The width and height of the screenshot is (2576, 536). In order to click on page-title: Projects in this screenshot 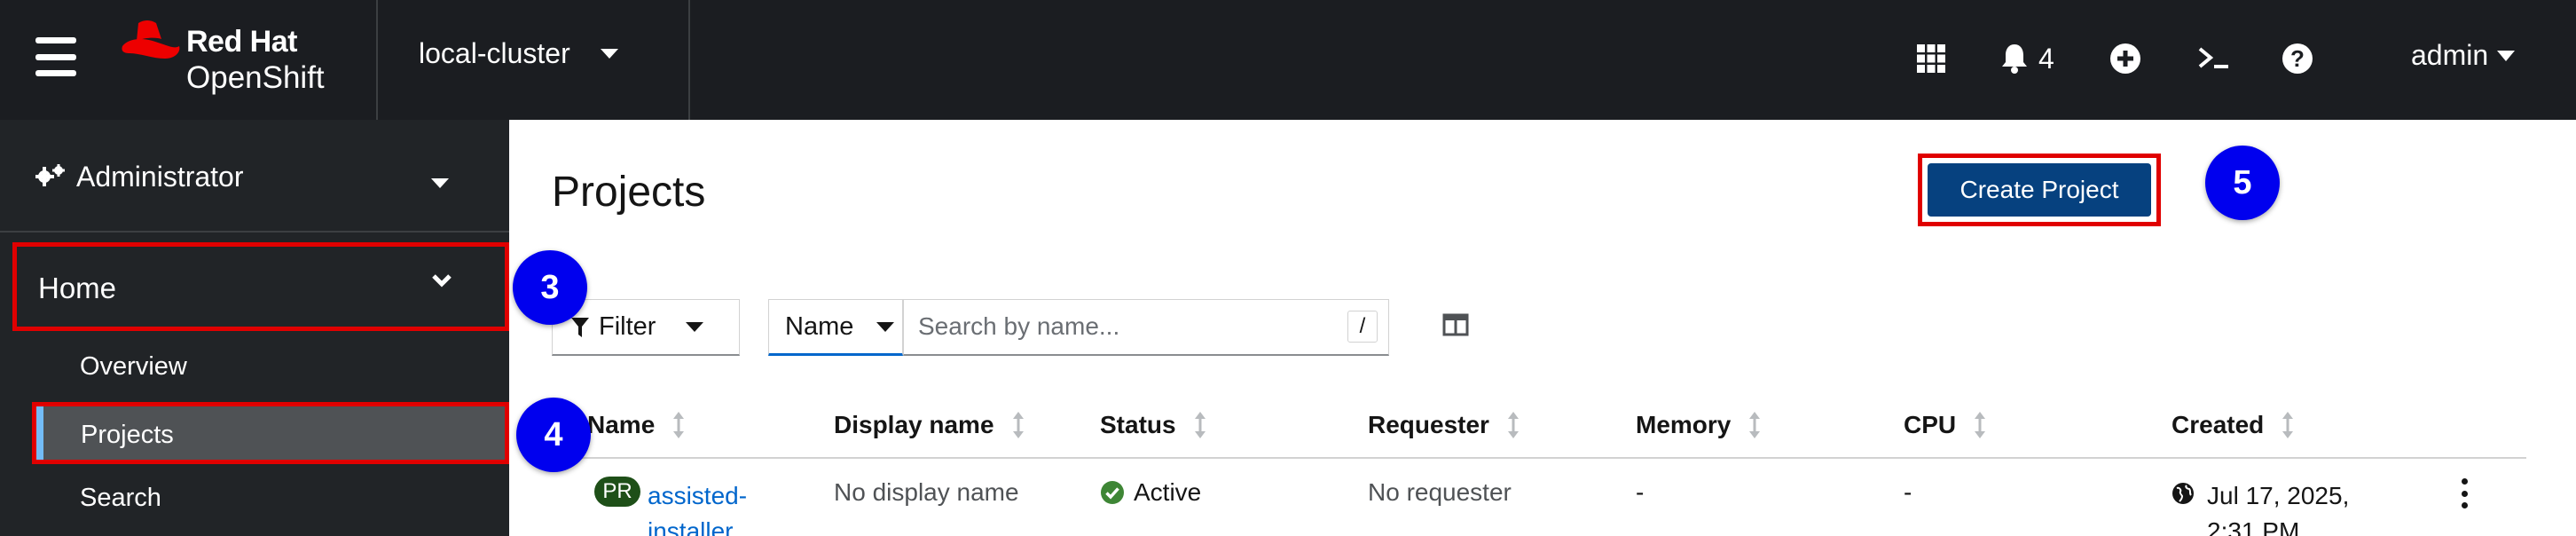, I will do `click(629, 192)`.